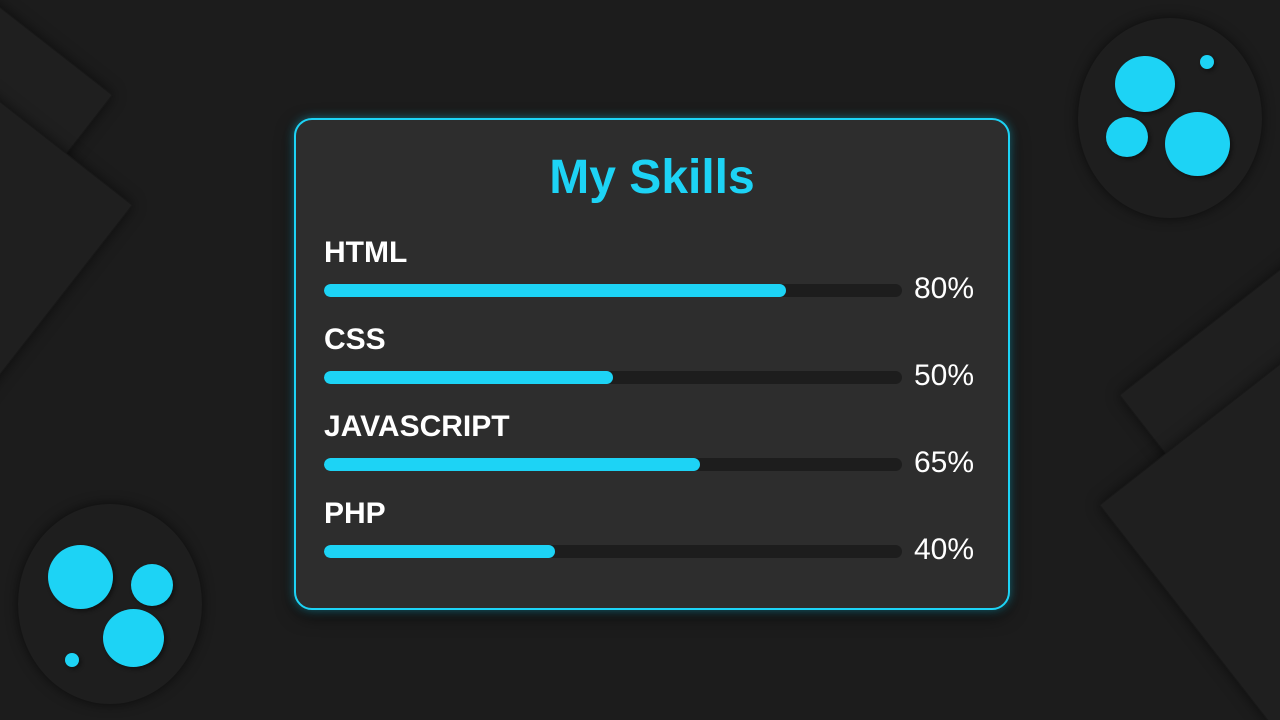  What do you see at coordinates (417, 426) in the screenshot?
I see `skill-name: JAVASCRIPT` at bounding box center [417, 426].